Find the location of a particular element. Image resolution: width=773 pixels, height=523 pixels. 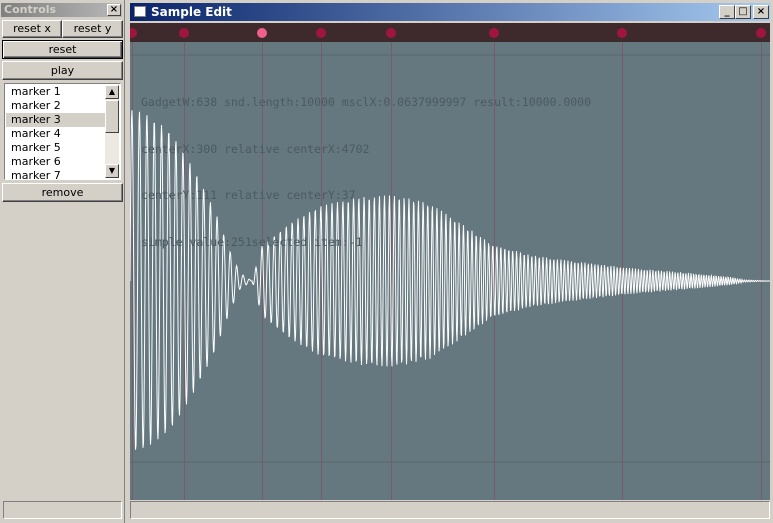

scroll-up-button: ▲ is located at coordinates (112, 92).